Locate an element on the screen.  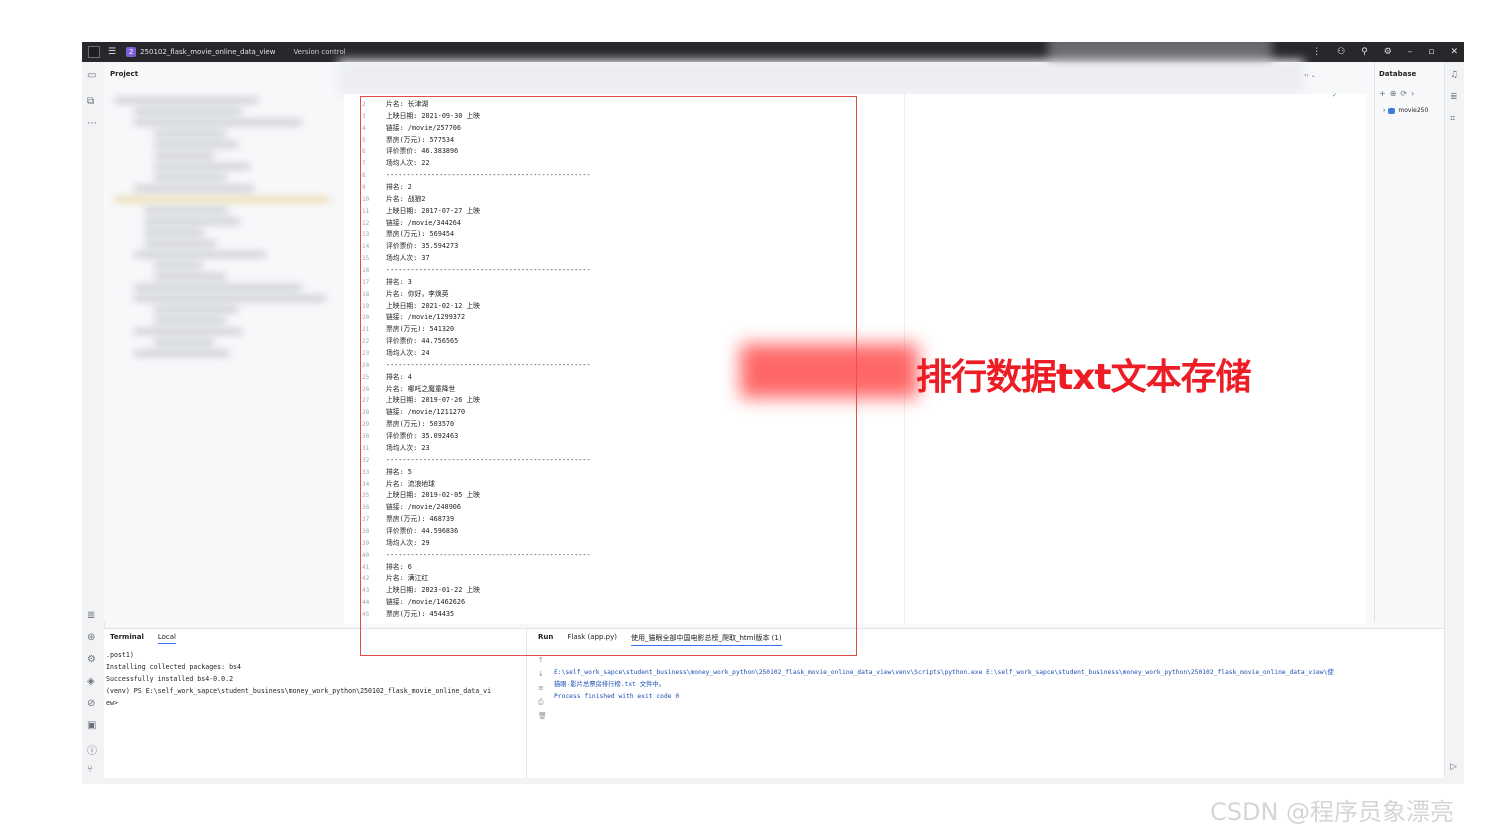
git-icon: ⑂ is located at coordinates (90, 769).